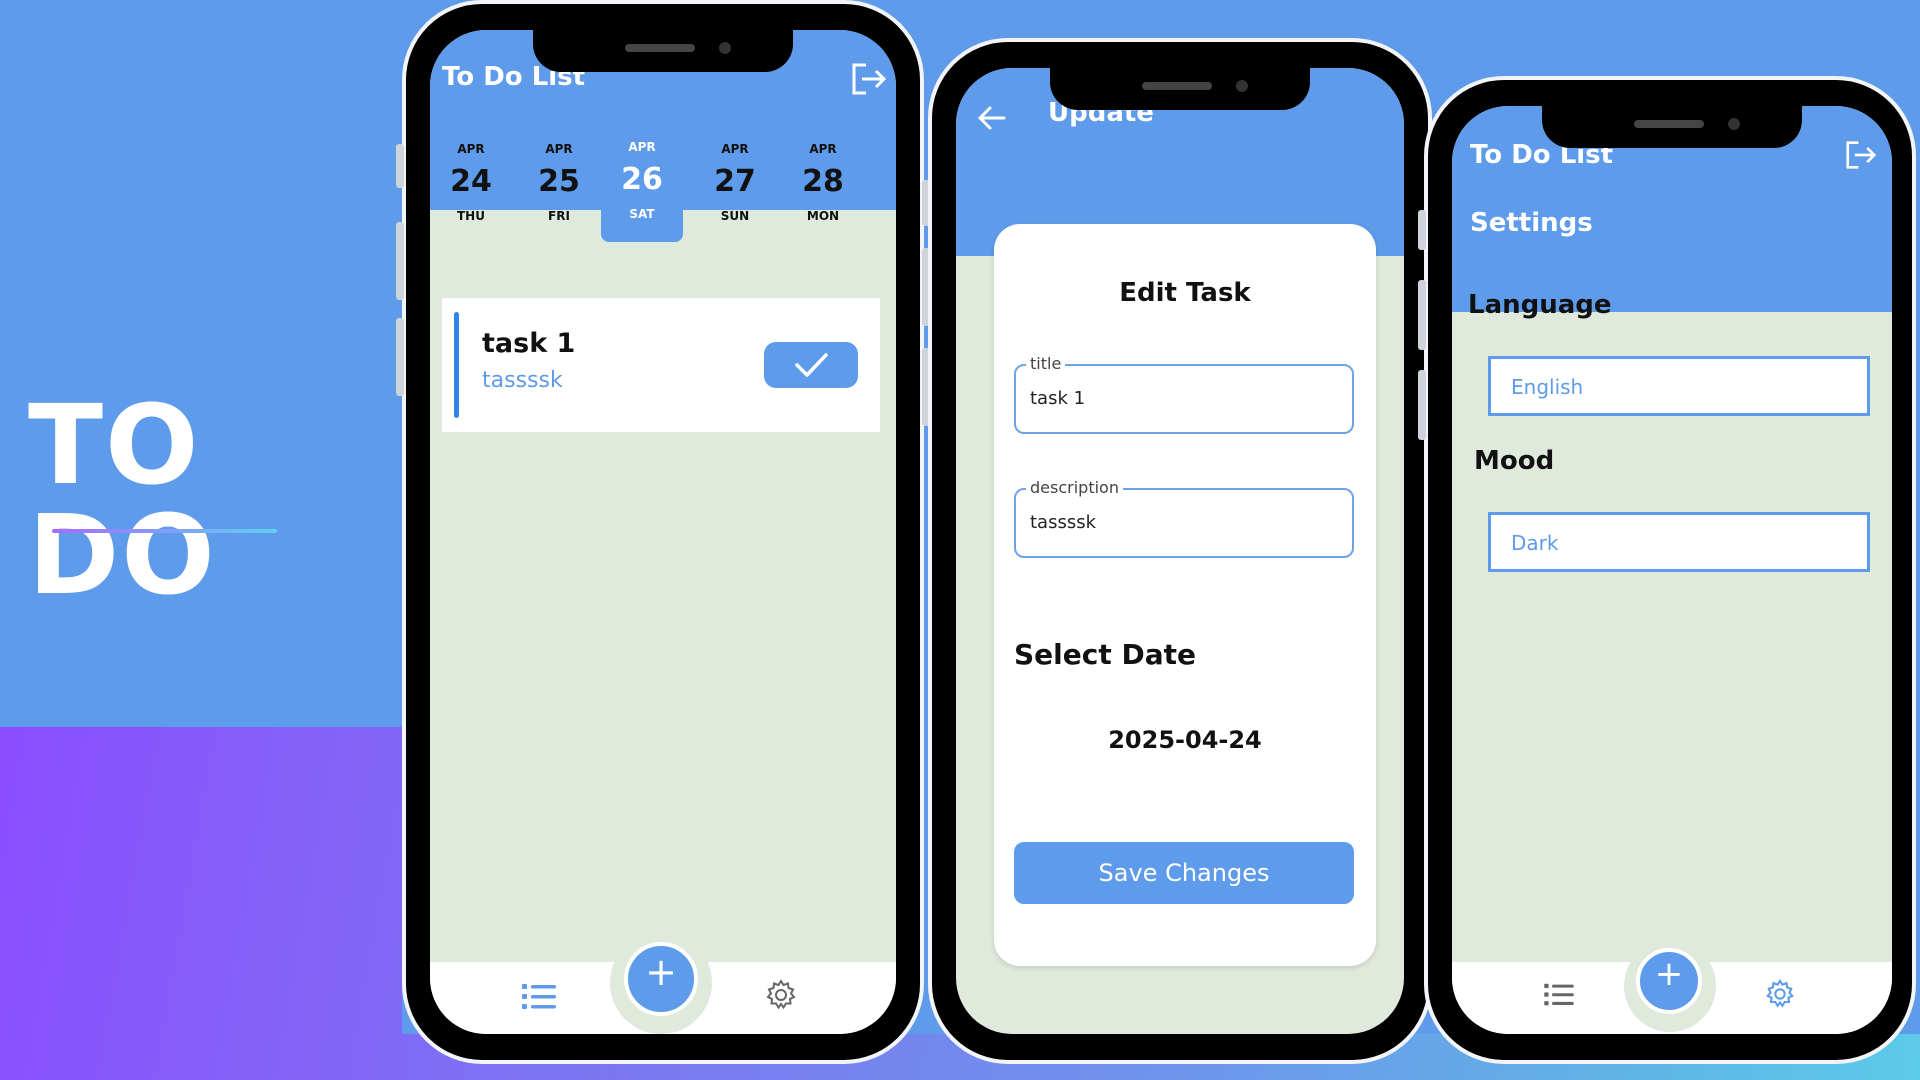 The width and height of the screenshot is (1920, 1080). Describe the element at coordinates (1184, 394) in the screenshot. I see `title-field: title task 1` at that location.